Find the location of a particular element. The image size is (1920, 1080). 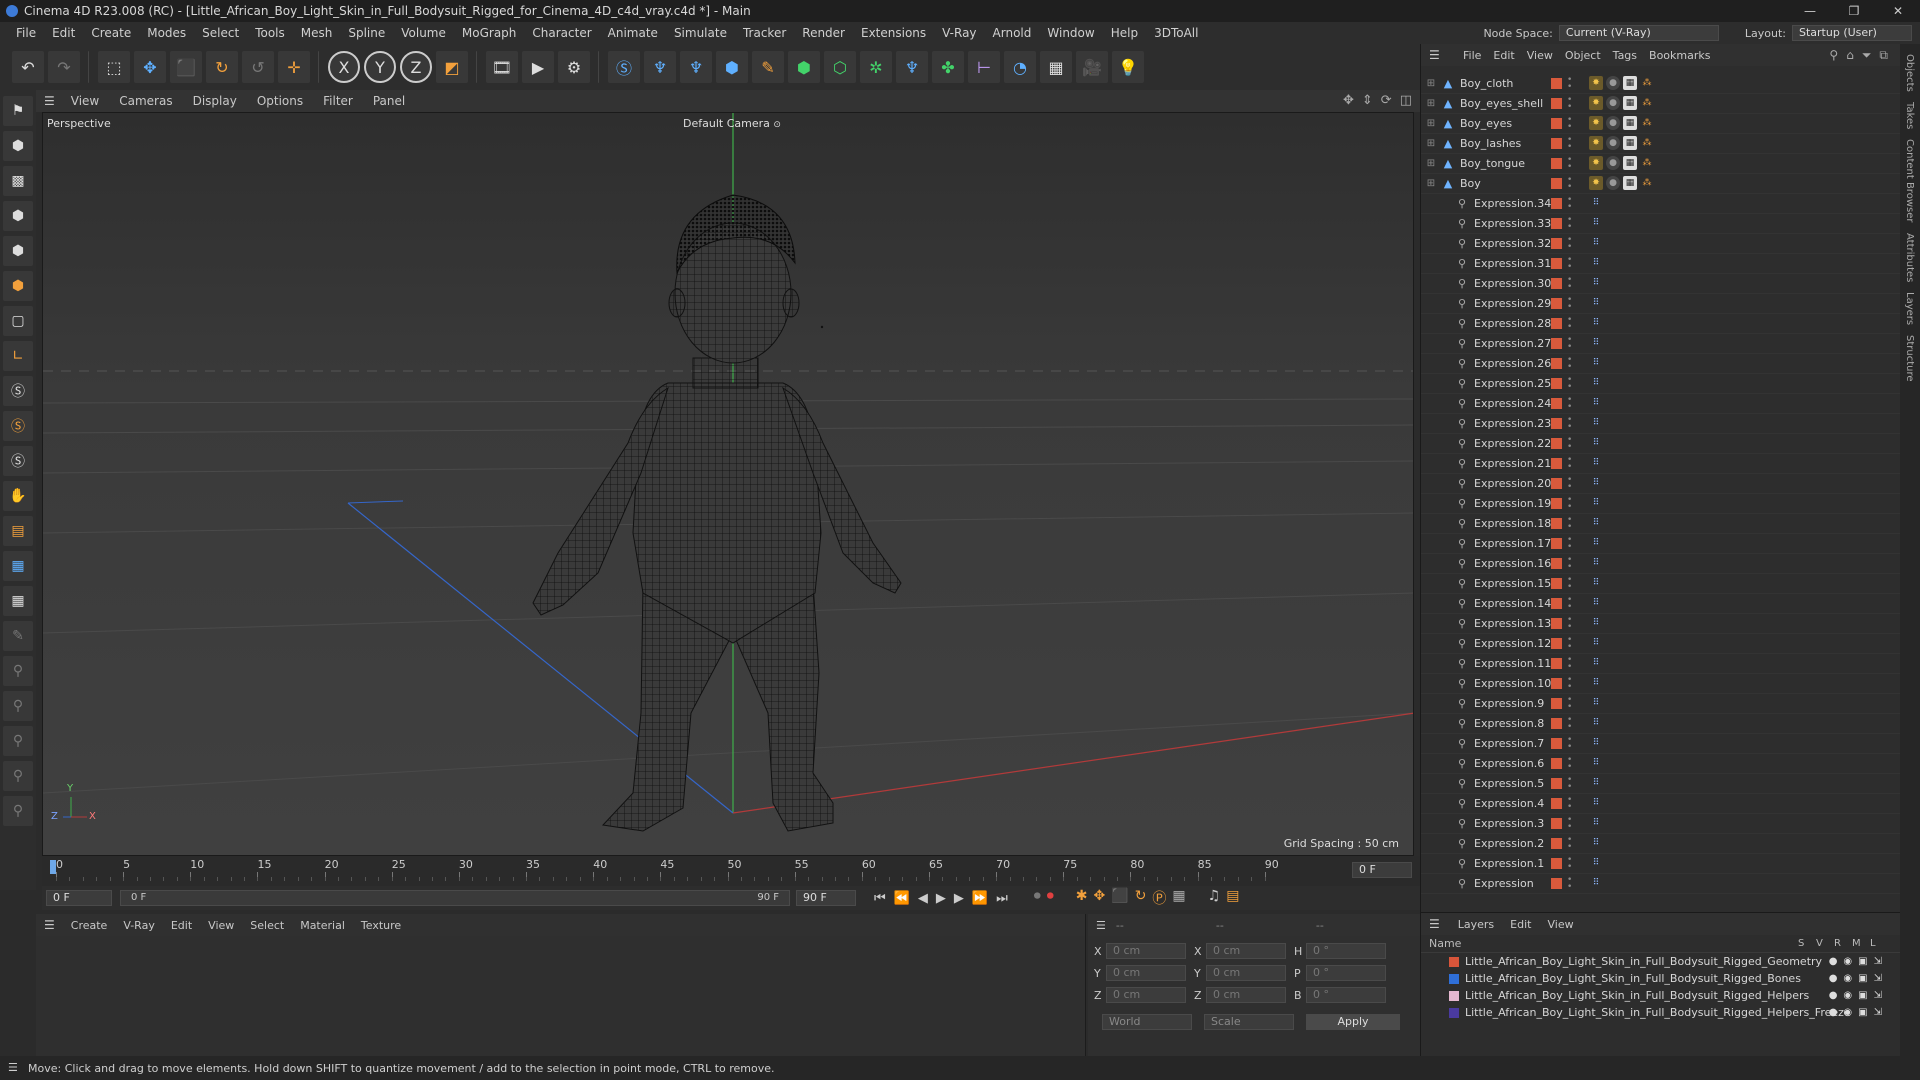

layer-menu-view: View is located at coordinates (1560, 924).